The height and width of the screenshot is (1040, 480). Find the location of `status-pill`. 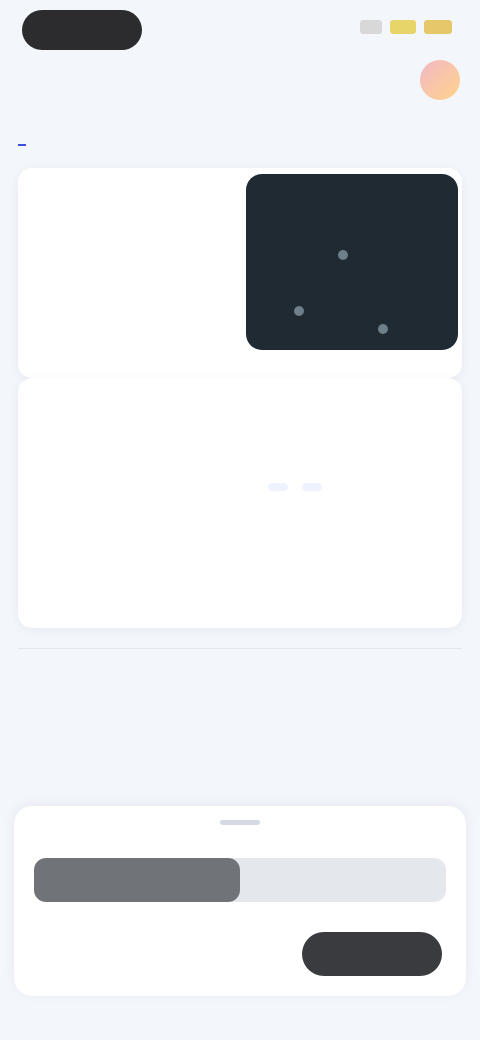

status-pill is located at coordinates (82, 30).